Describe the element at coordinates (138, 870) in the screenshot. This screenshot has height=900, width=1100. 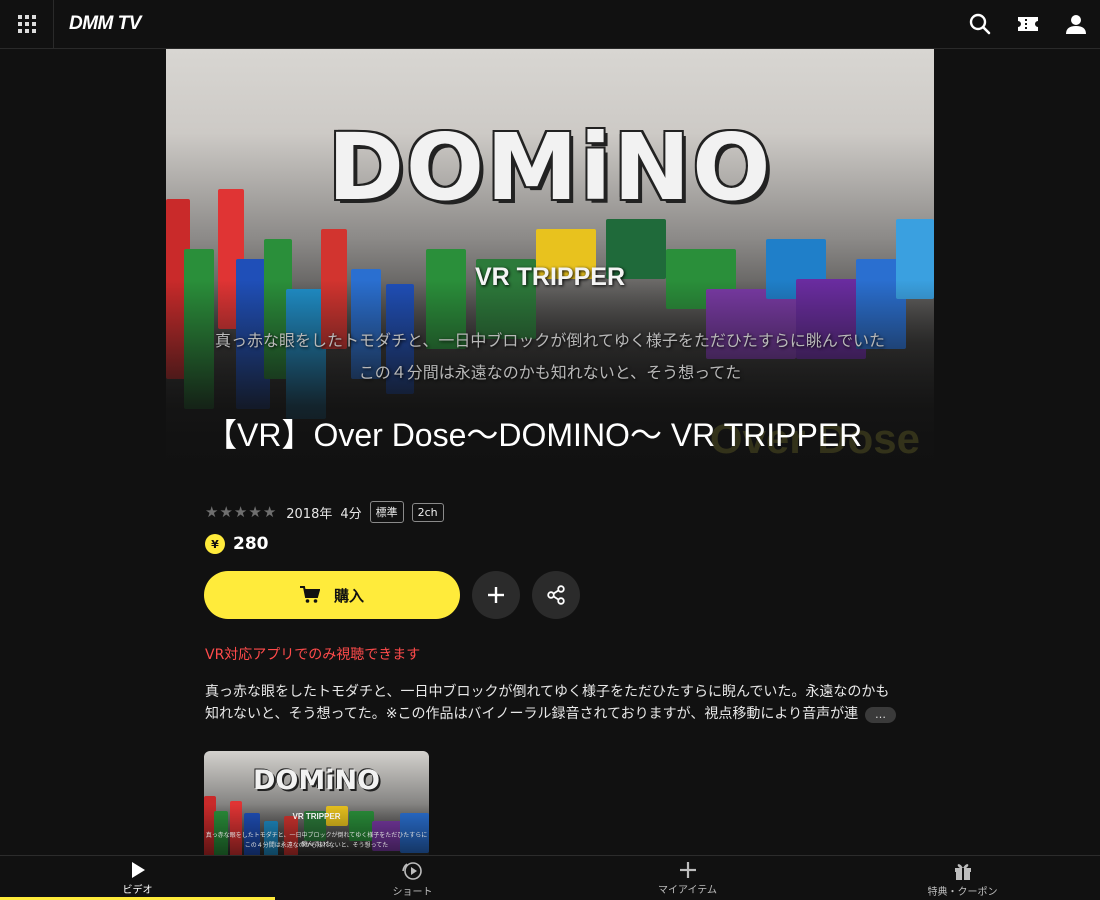
I see `play-icon` at that location.